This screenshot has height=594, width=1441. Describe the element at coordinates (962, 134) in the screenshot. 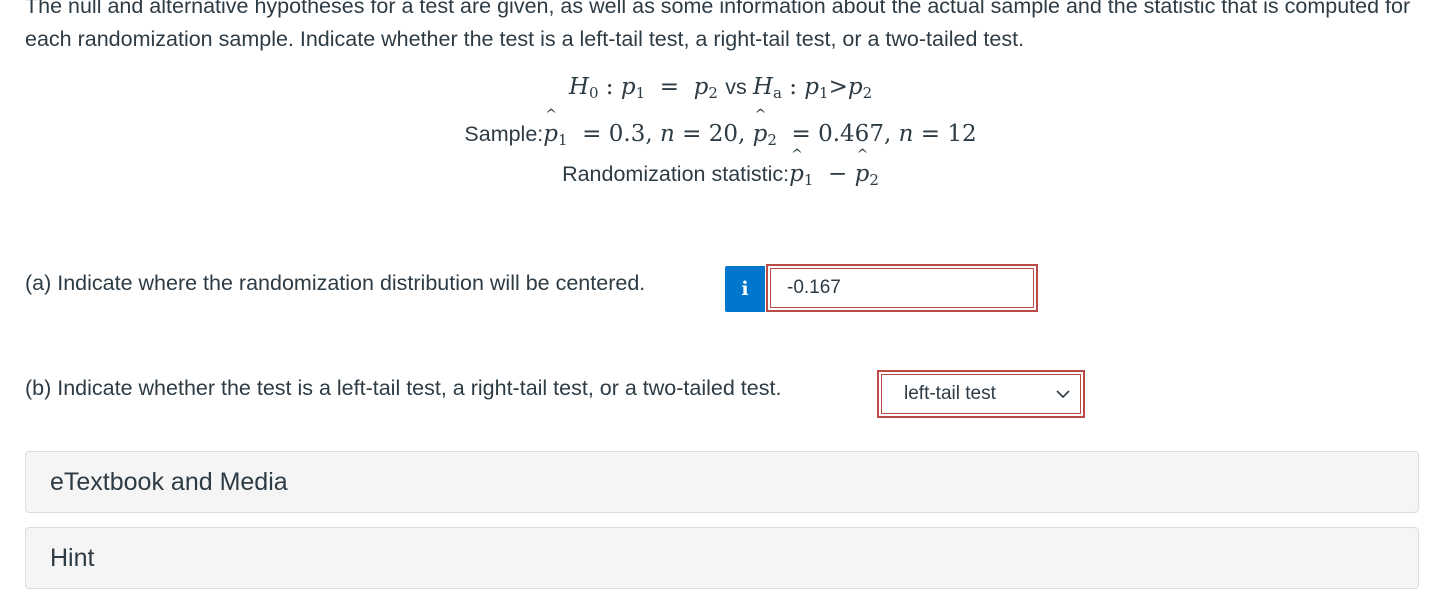

I see `n2-value: 12` at that location.